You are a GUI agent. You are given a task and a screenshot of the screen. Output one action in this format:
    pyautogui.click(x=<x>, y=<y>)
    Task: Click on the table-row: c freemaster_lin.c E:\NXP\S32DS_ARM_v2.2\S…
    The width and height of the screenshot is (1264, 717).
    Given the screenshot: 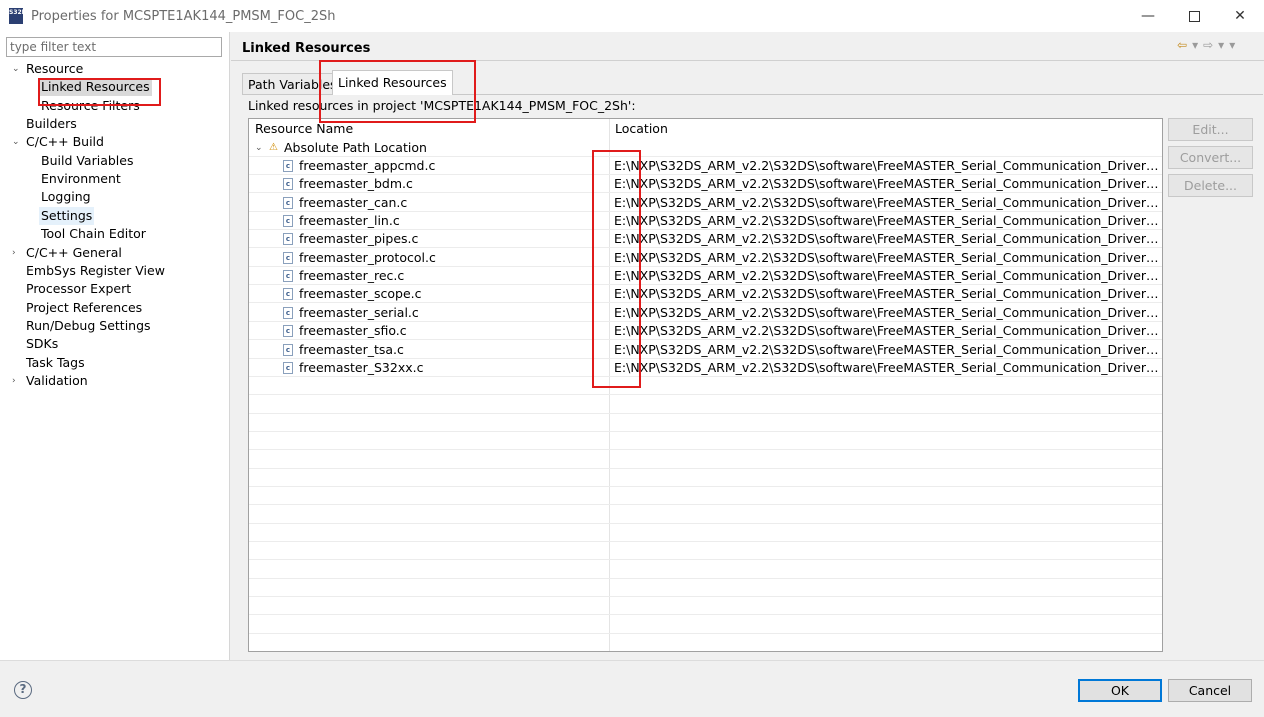 What is the action you would take?
    pyautogui.click(x=705, y=221)
    